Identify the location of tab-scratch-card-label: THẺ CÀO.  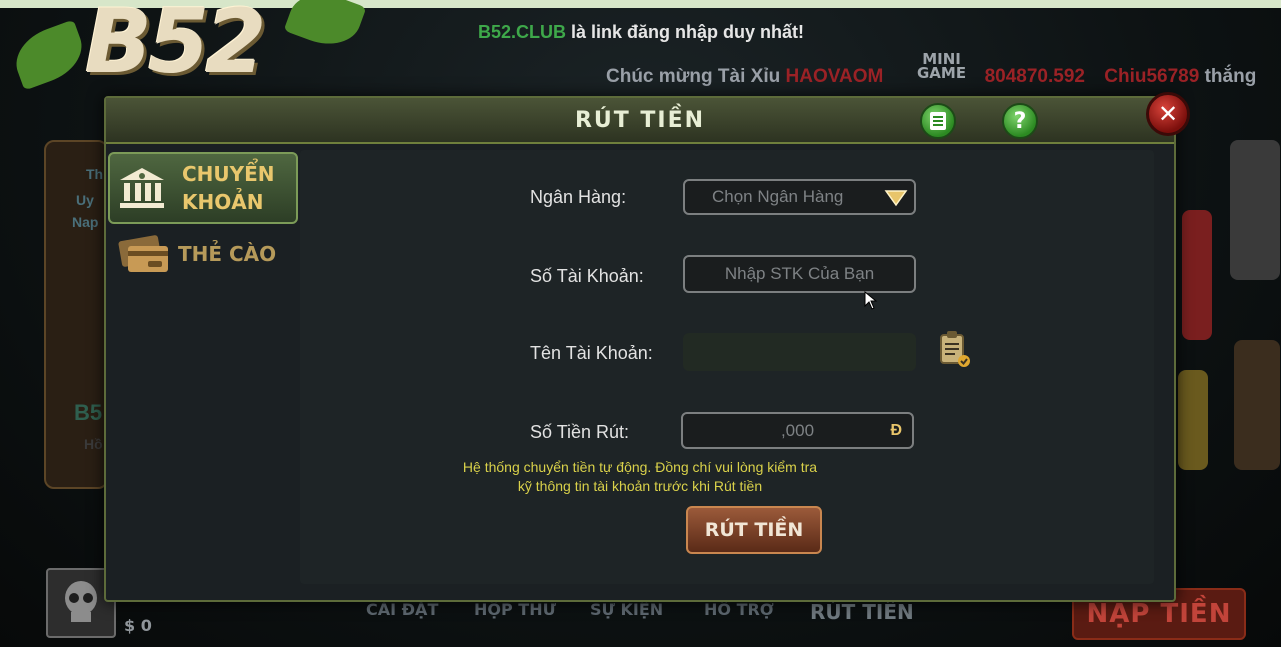
(227, 254).